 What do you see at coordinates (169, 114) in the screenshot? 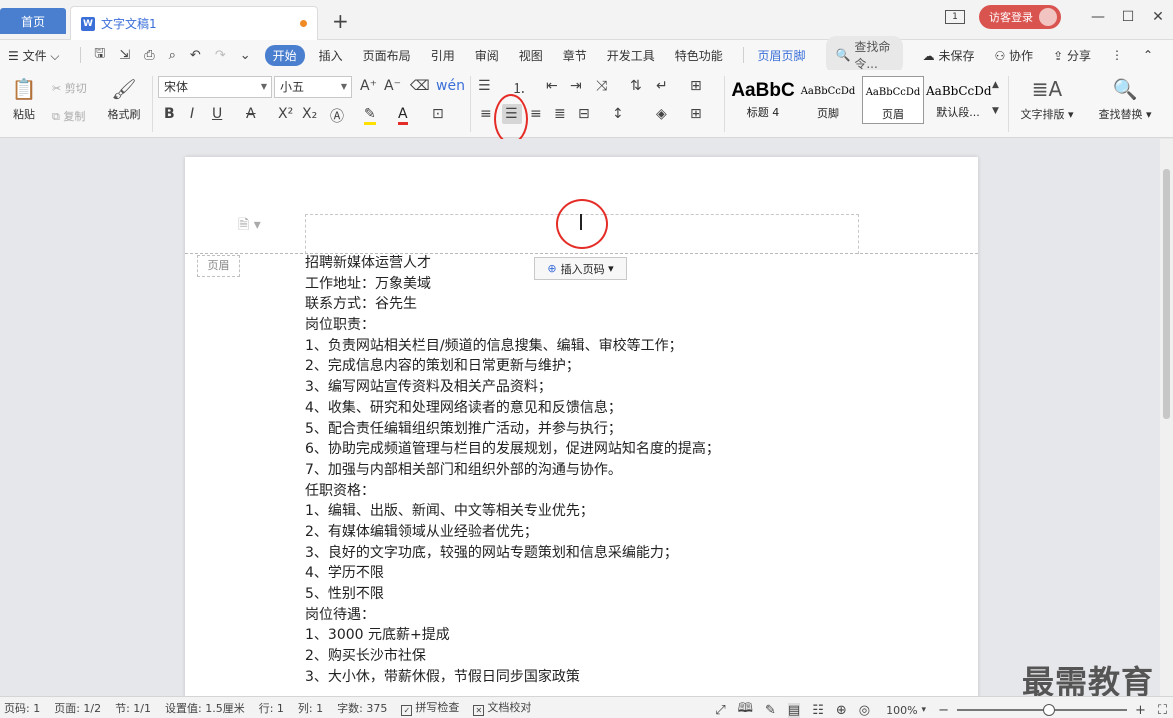
I see `bold-icon: B` at bounding box center [169, 114].